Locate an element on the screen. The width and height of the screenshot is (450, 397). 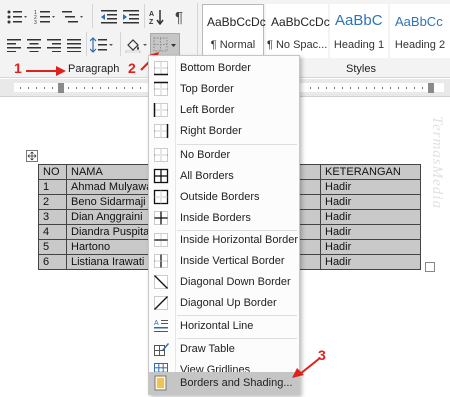
sort-button: AZ is located at coordinates (157, 17).